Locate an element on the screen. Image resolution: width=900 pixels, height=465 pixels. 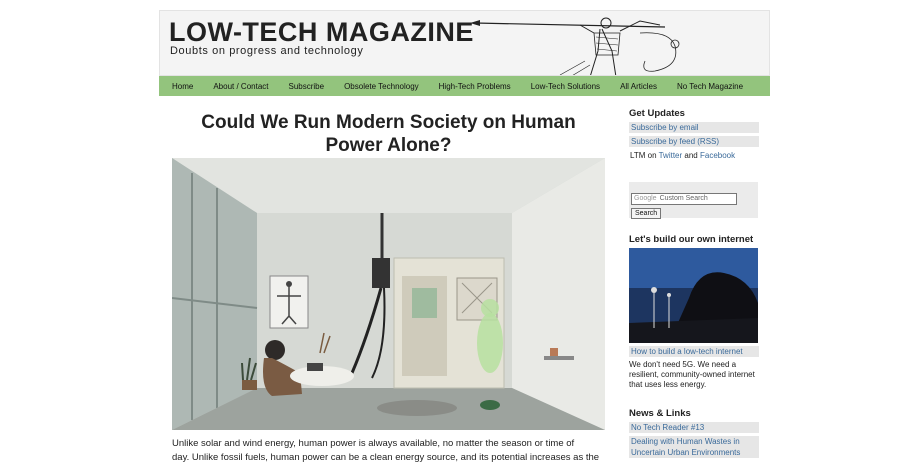
nav-no-tech-magazine: No Tech Magazine is located at coordinates (710, 86).